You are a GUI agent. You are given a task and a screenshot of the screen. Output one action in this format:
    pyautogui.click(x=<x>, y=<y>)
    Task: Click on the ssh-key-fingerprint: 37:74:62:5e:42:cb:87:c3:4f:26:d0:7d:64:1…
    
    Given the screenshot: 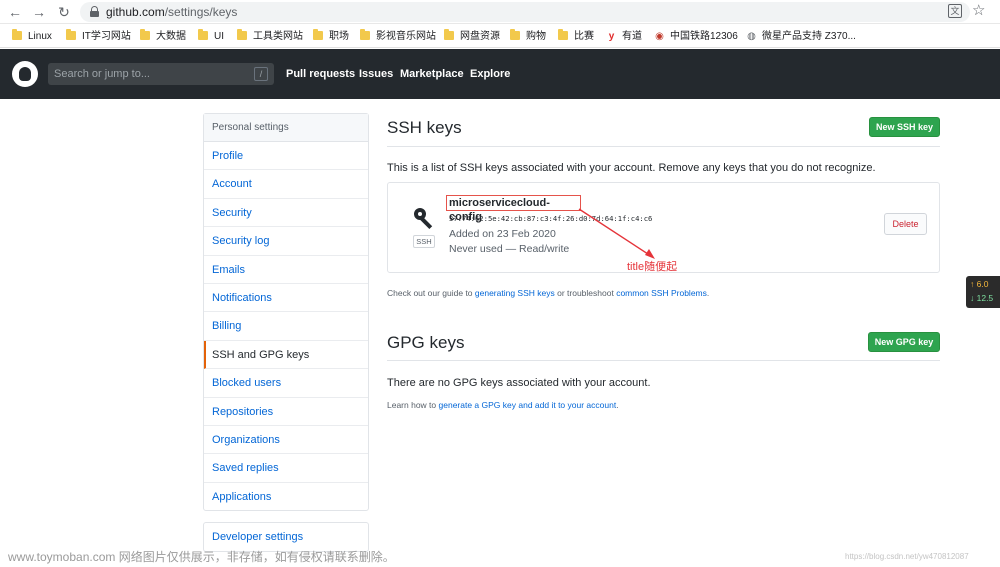 What is the action you would take?
    pyautogui.click(x=551, y=218)
    